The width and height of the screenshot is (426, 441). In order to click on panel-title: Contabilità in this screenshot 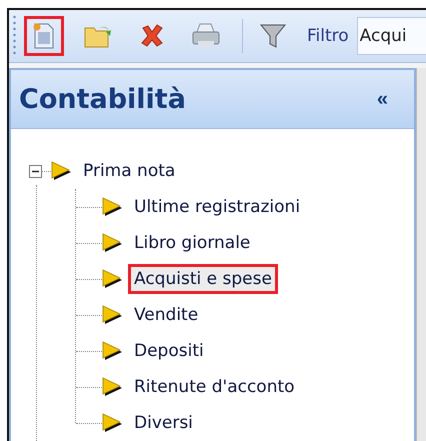, I will do `click(102, 99)`.